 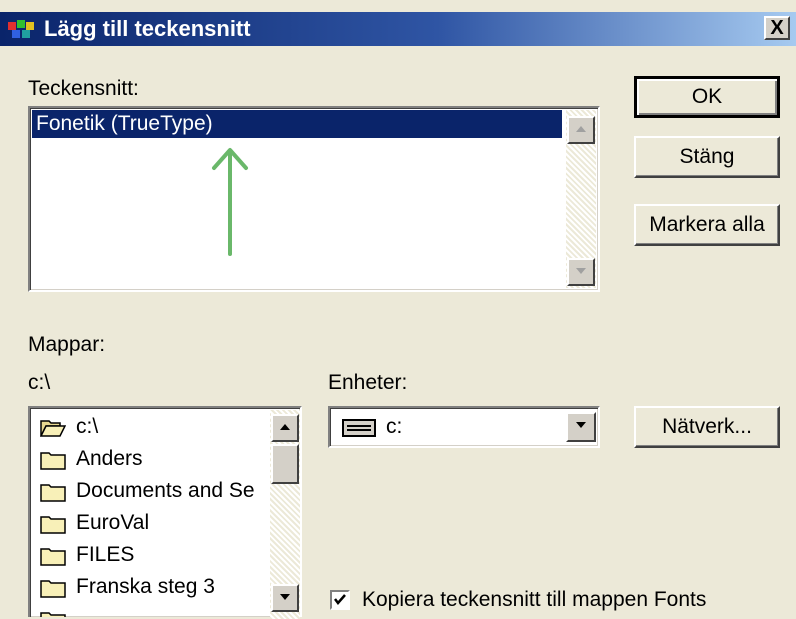 What do you see at coordinates (394, 426) in the screenshot?
I see `drive-select-value: c:` at bounding box center [394, 426].